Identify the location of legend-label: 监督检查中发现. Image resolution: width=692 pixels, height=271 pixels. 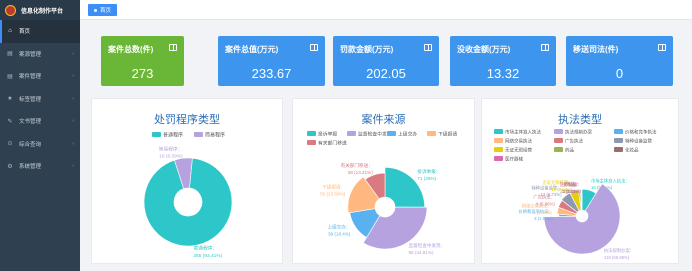
(375, 134).